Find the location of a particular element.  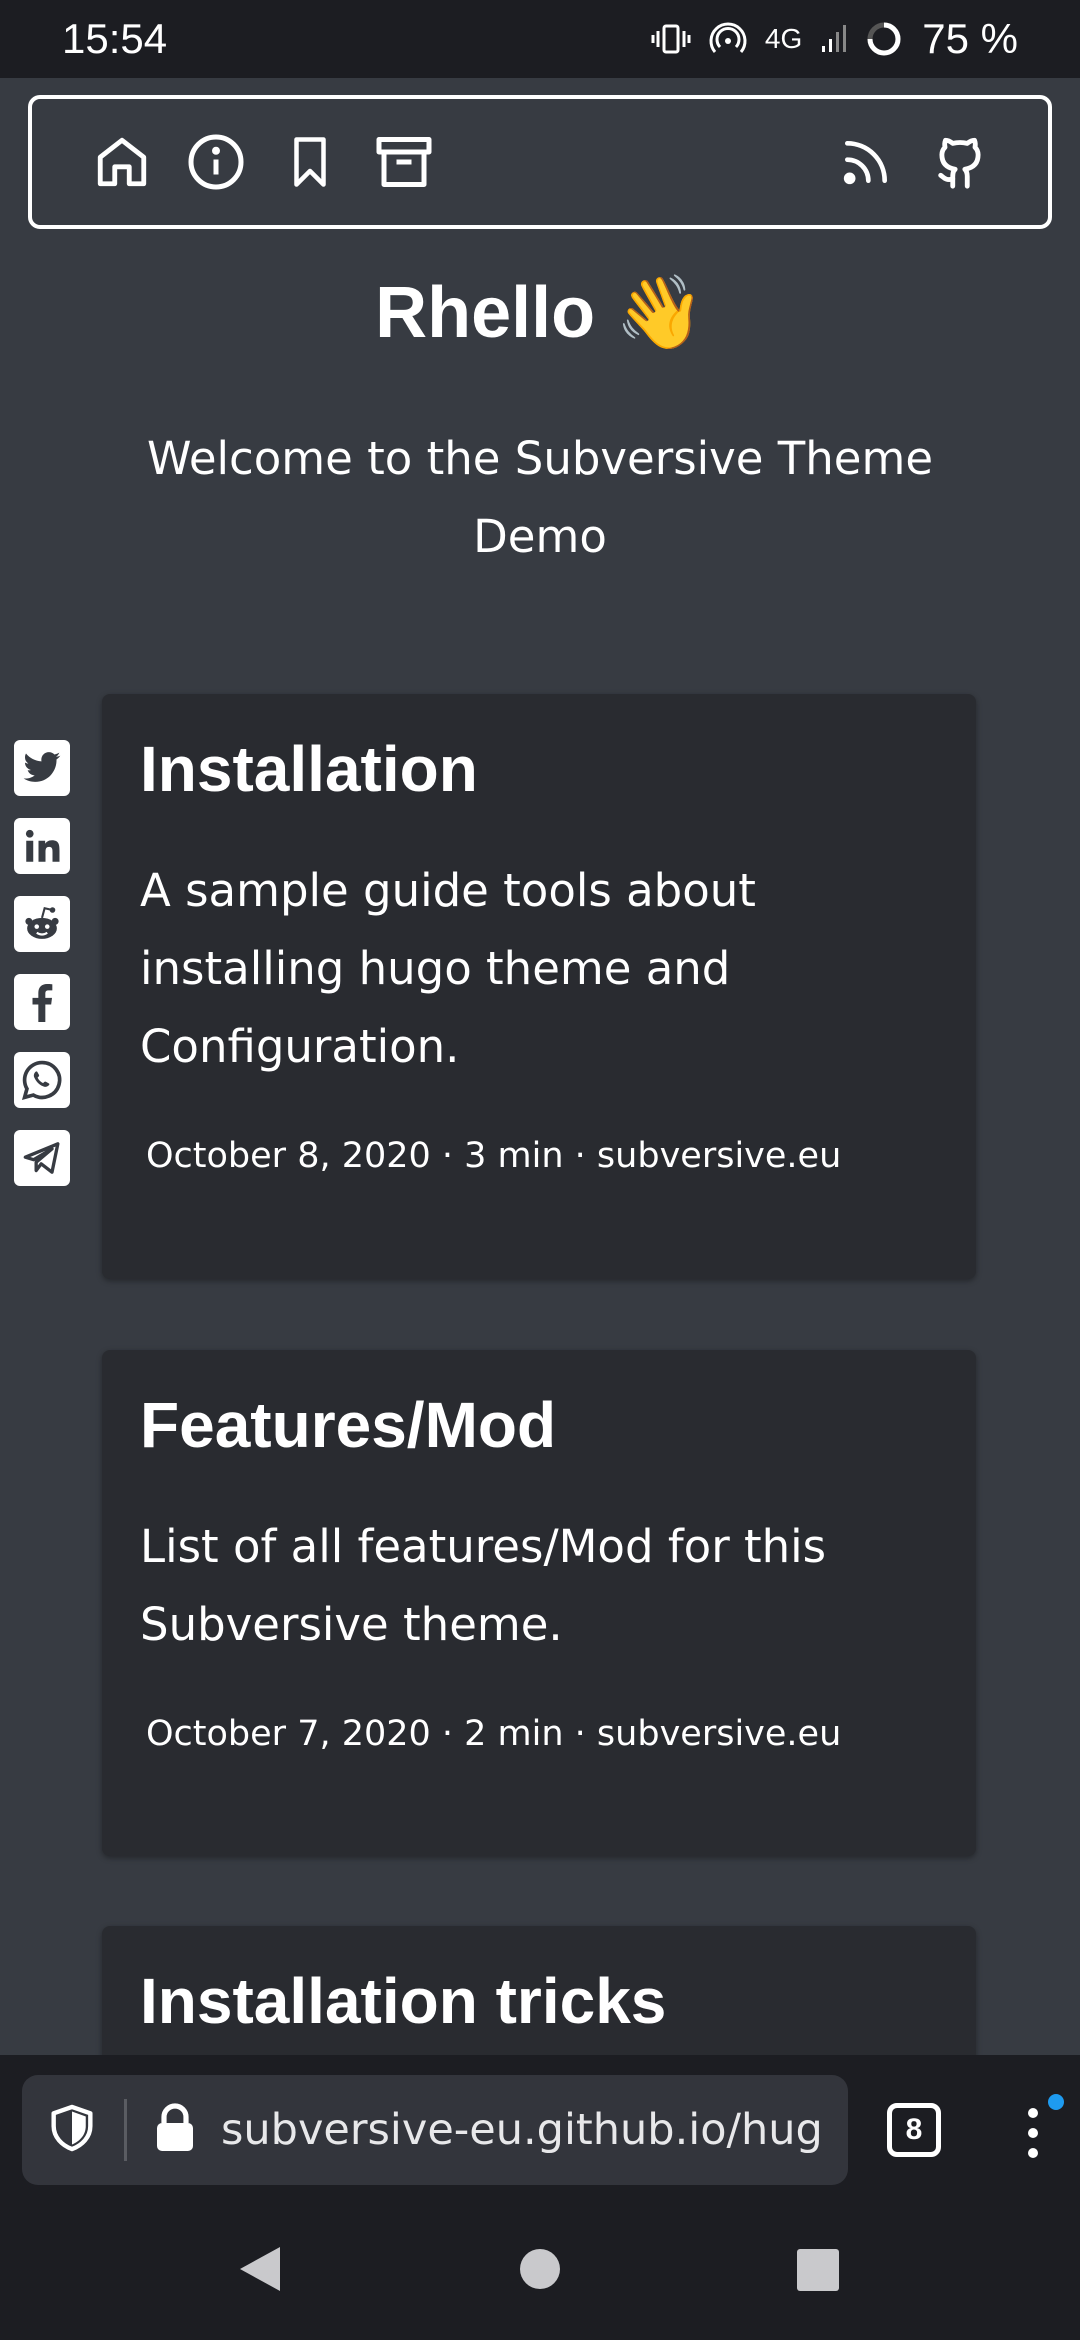

back-icon is located at coordinates (259, 2271).